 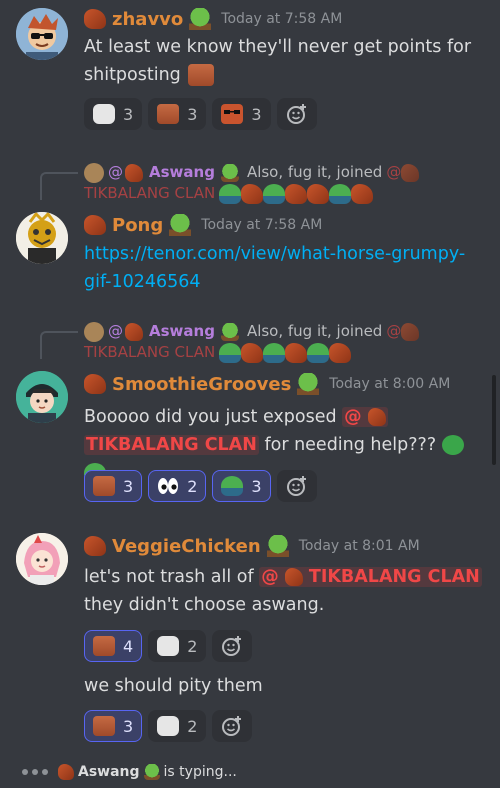 I want to click on meme-face-icon, so click(x=104, y=114).